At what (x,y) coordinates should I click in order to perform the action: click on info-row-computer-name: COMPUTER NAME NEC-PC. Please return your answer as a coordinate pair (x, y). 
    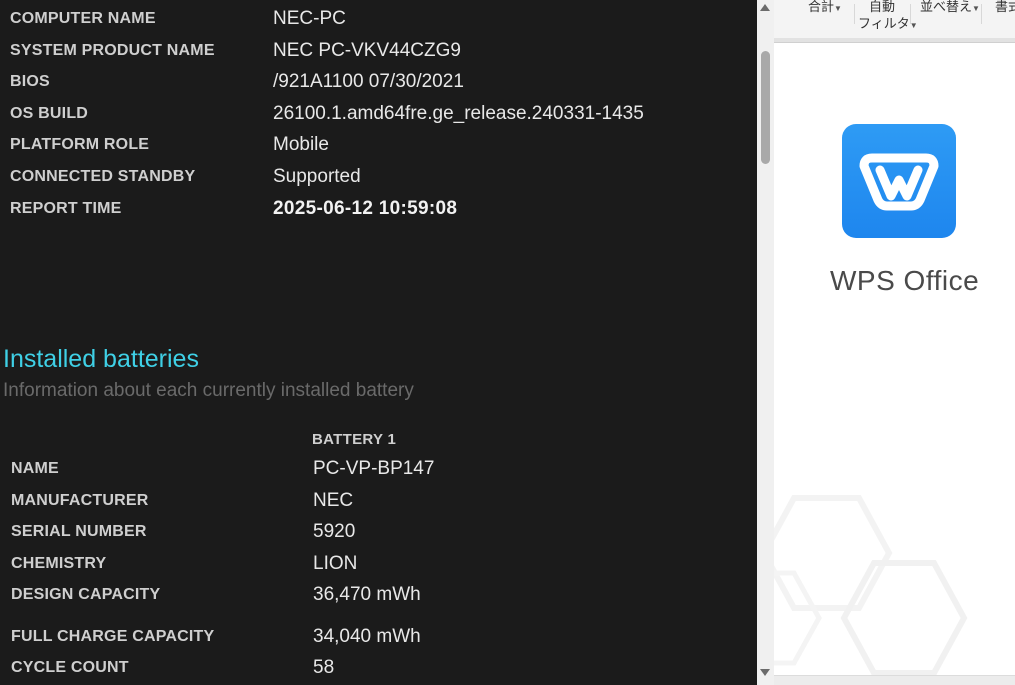
    Looking at the image, I should click on (378, 20).